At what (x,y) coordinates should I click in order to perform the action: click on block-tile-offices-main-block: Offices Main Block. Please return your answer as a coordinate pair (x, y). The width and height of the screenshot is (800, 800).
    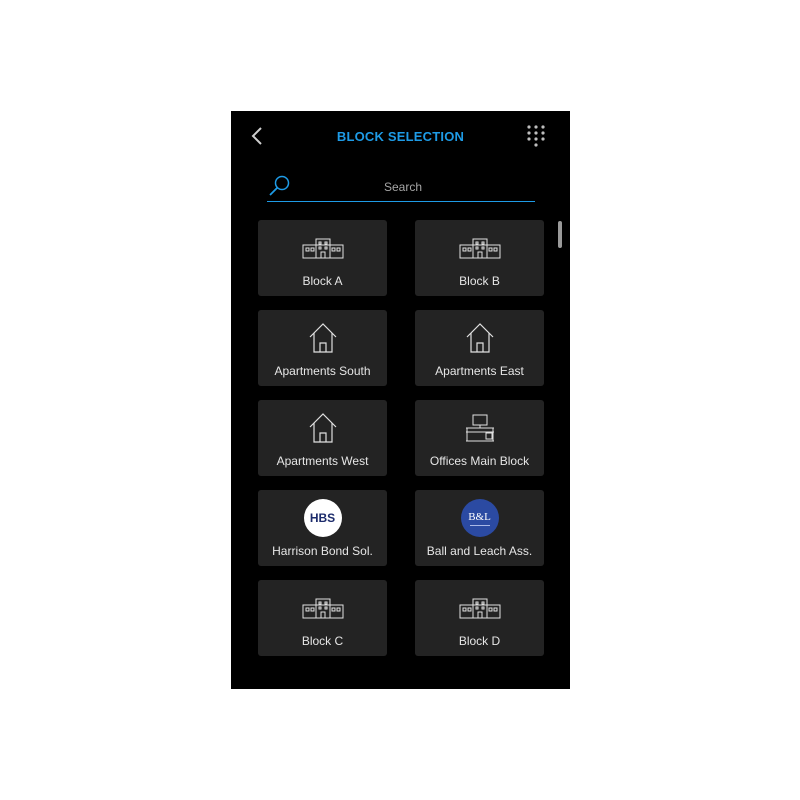
    Looking at the image, I should click on (479, 438).